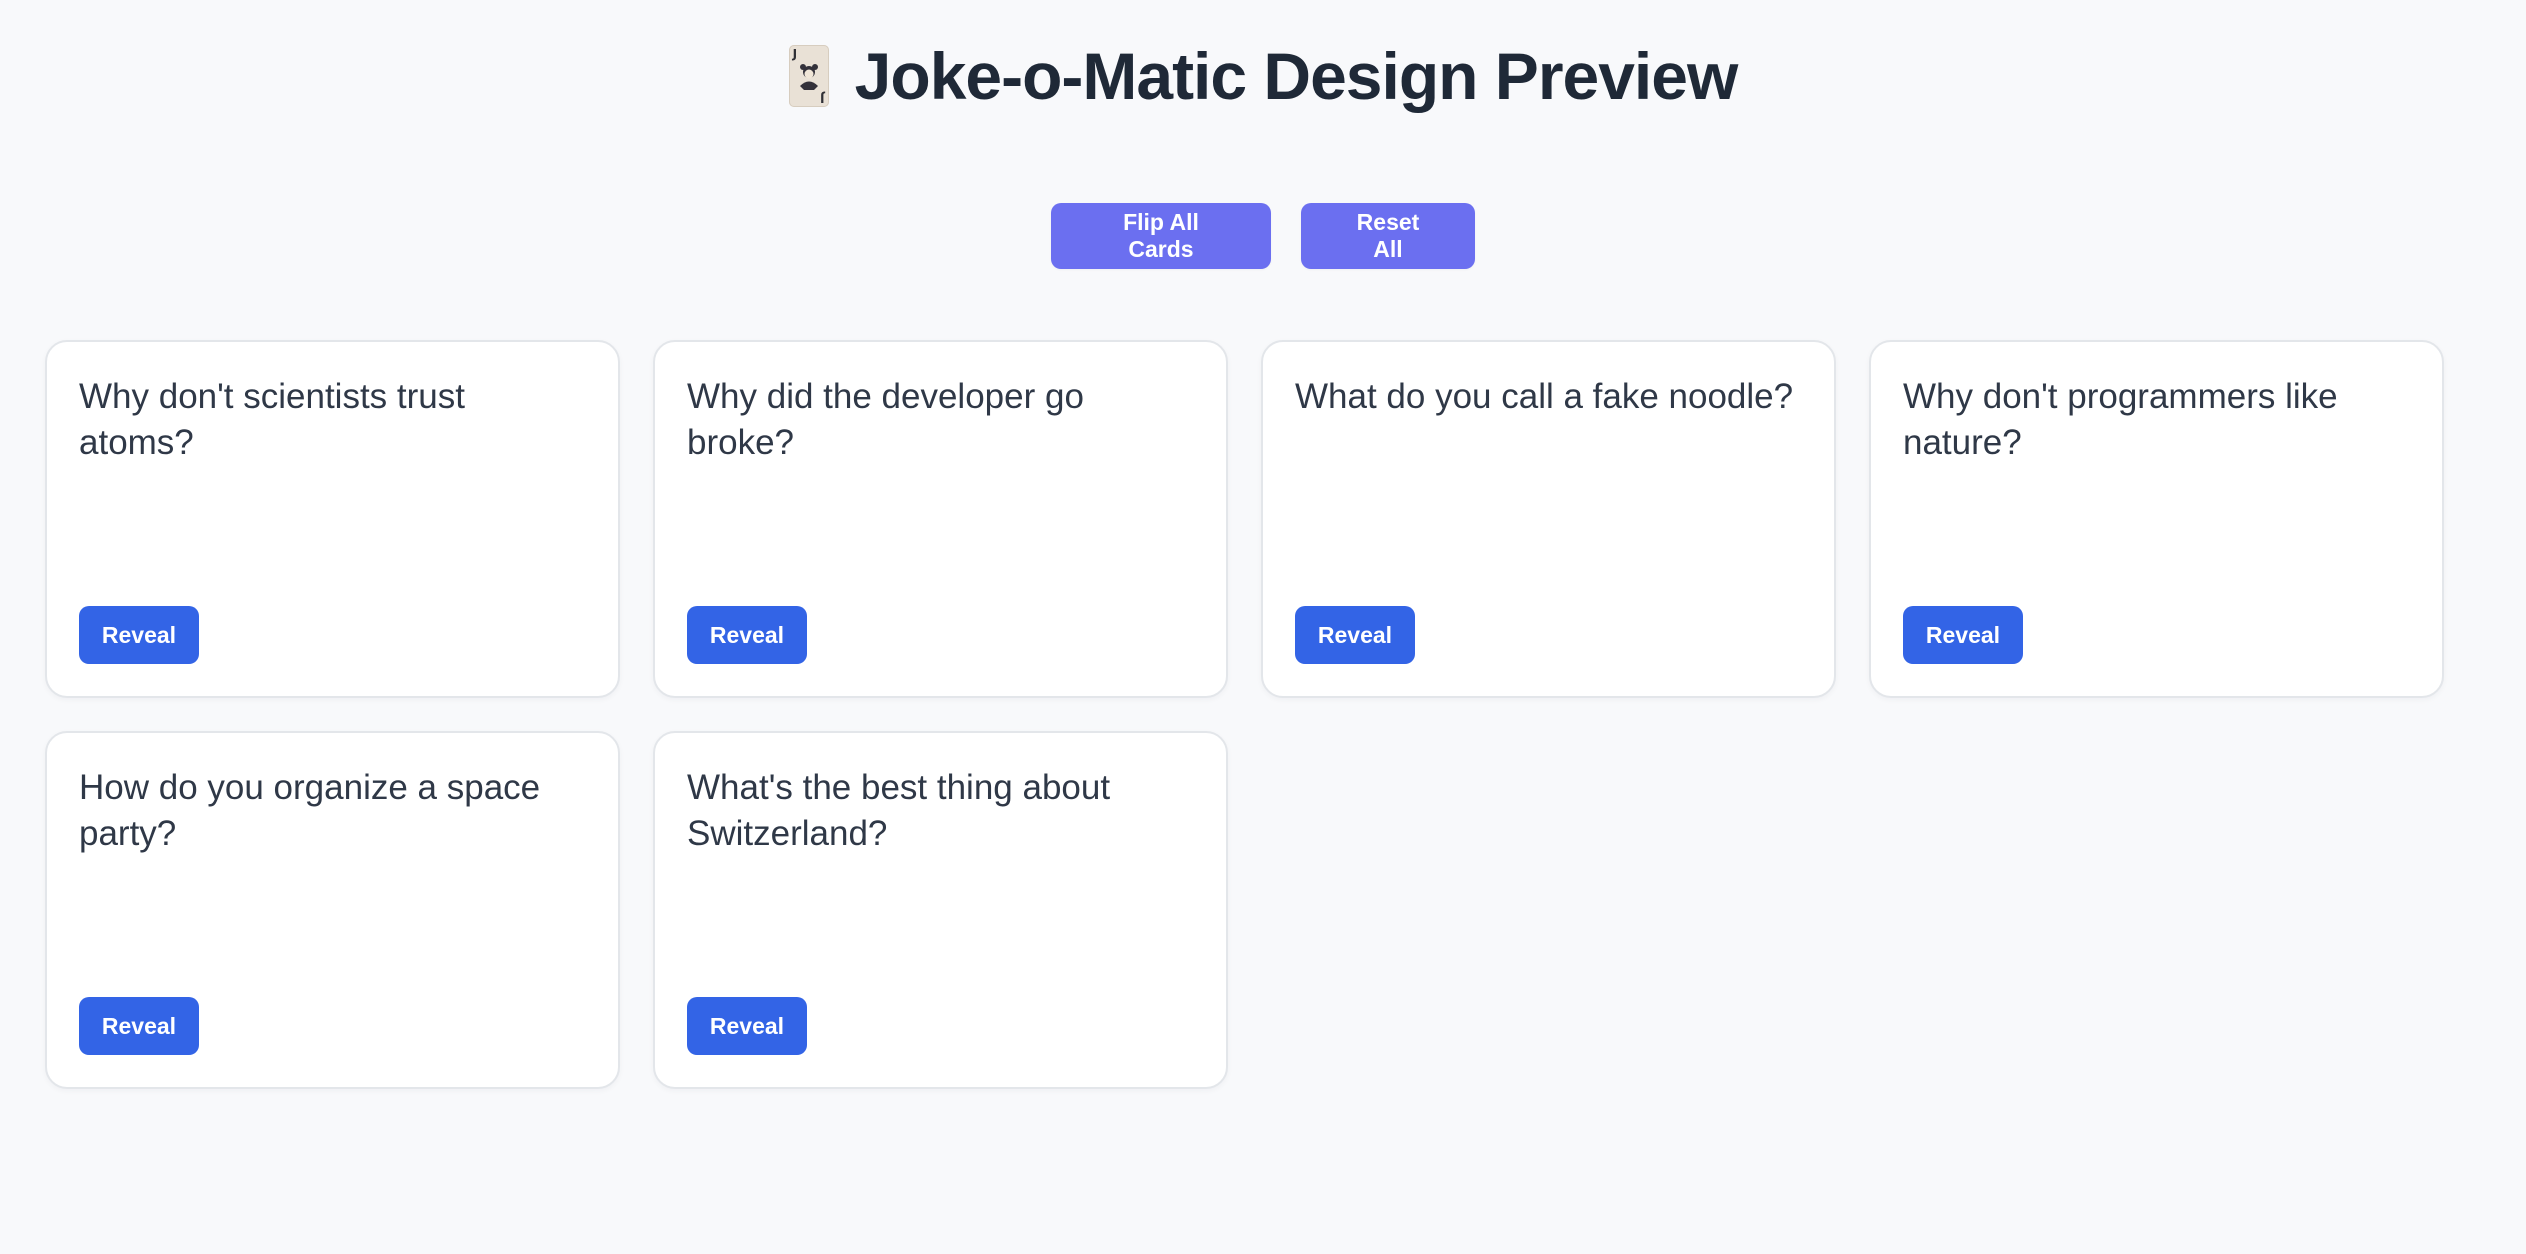 The image size is (2526, 1254). Describe the element at coordinates (310, 810) in the screenshot. I see `joke-question: How do you organize a space party?` at that location.